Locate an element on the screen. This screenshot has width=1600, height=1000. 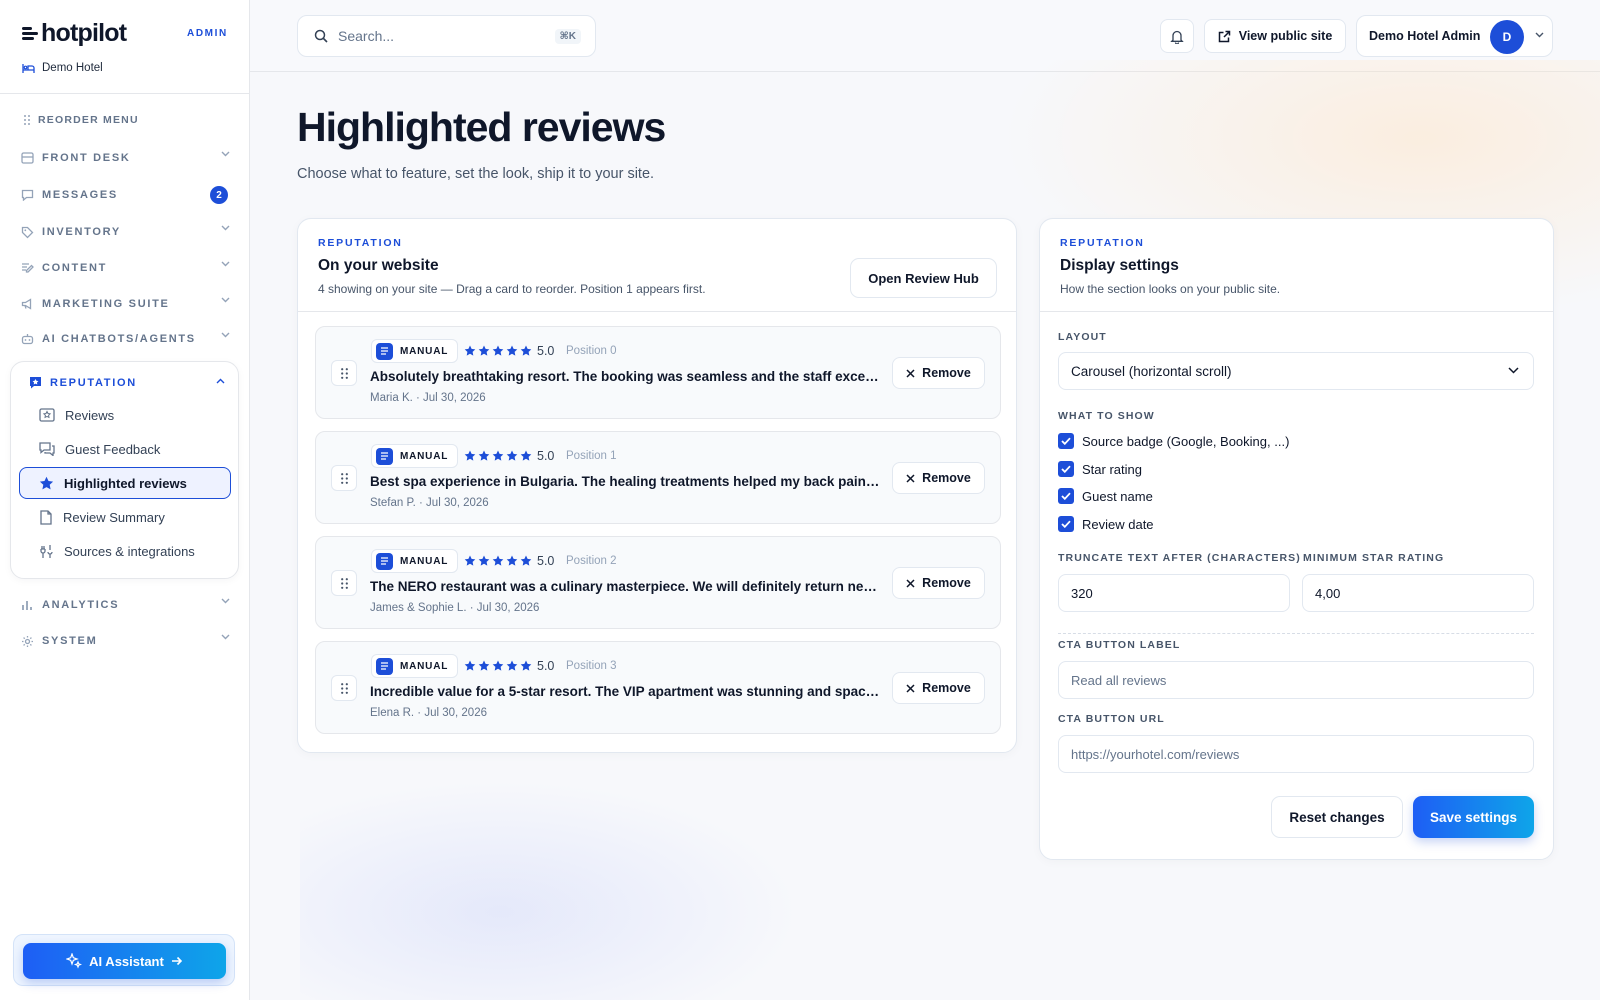
sidebar-item-reputation: REPUTATION is located at coordinates (127, 382).